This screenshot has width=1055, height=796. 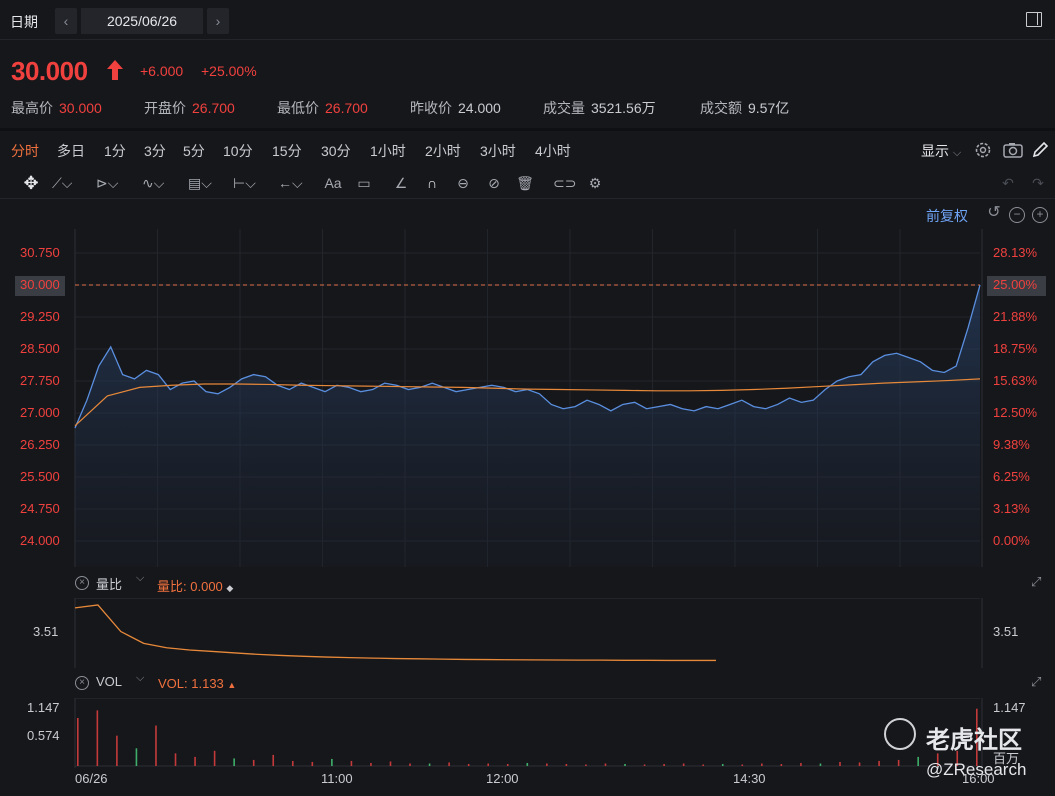 What do you see at coordinates (25, 151) in the screenshot?
I see `tab-intraday: 分时` at bounding box center [25, 151].